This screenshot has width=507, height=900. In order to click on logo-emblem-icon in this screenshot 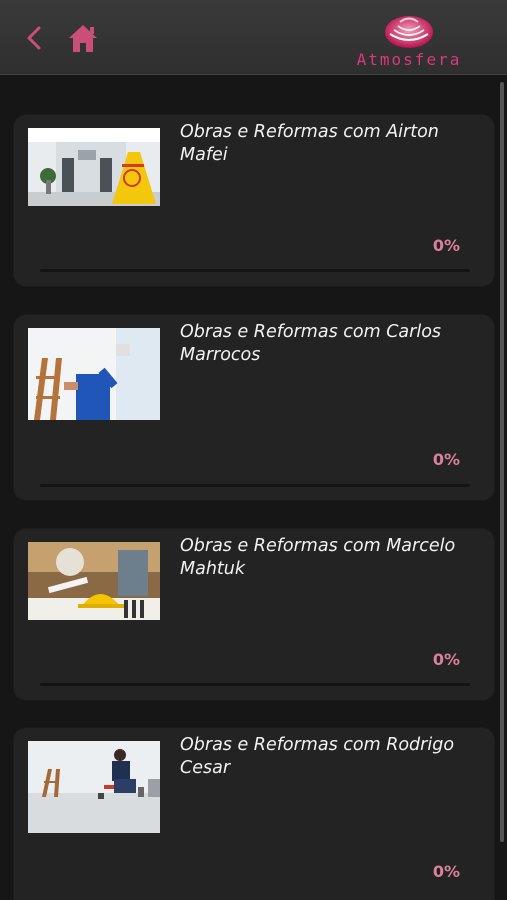, I will do `click(409, 32)`.